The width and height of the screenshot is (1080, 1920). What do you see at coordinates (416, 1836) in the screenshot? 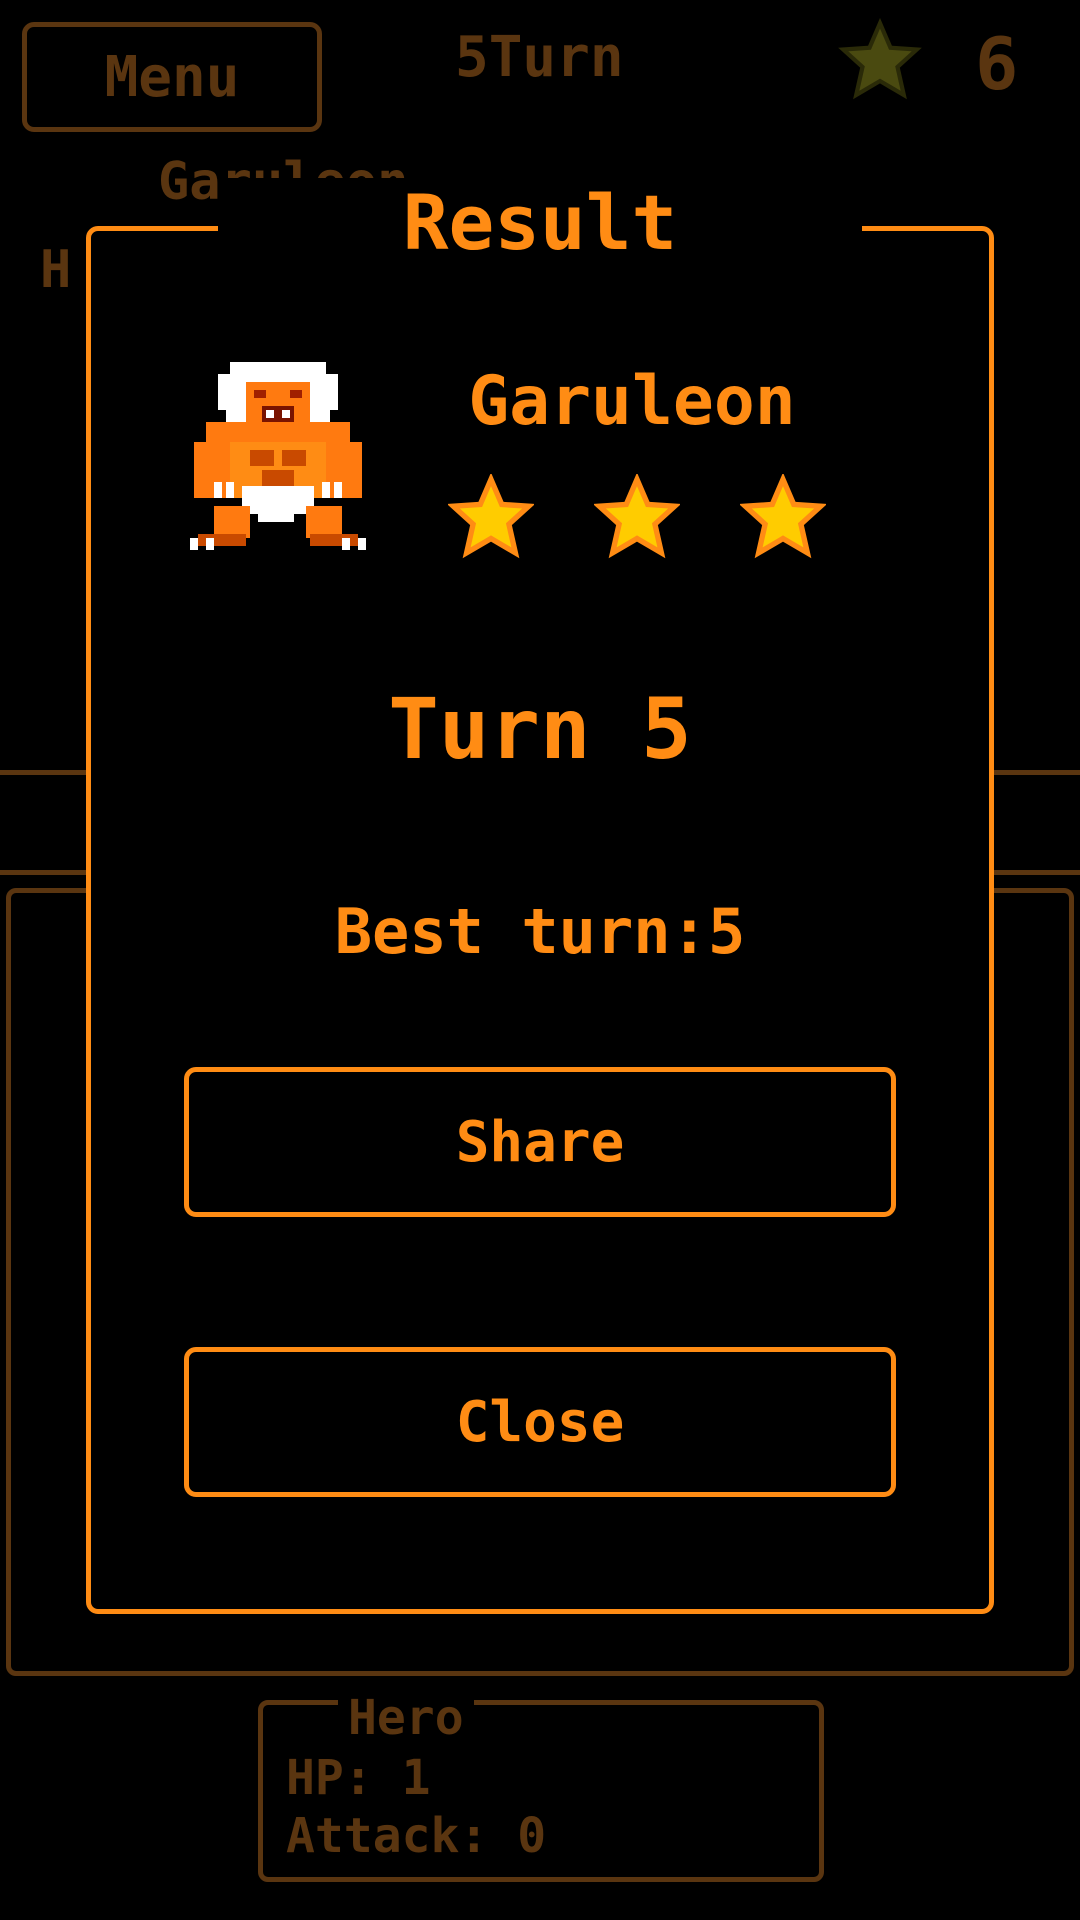
I see `hero-attack: Attack: 0` at bounding box center [416, 1836].